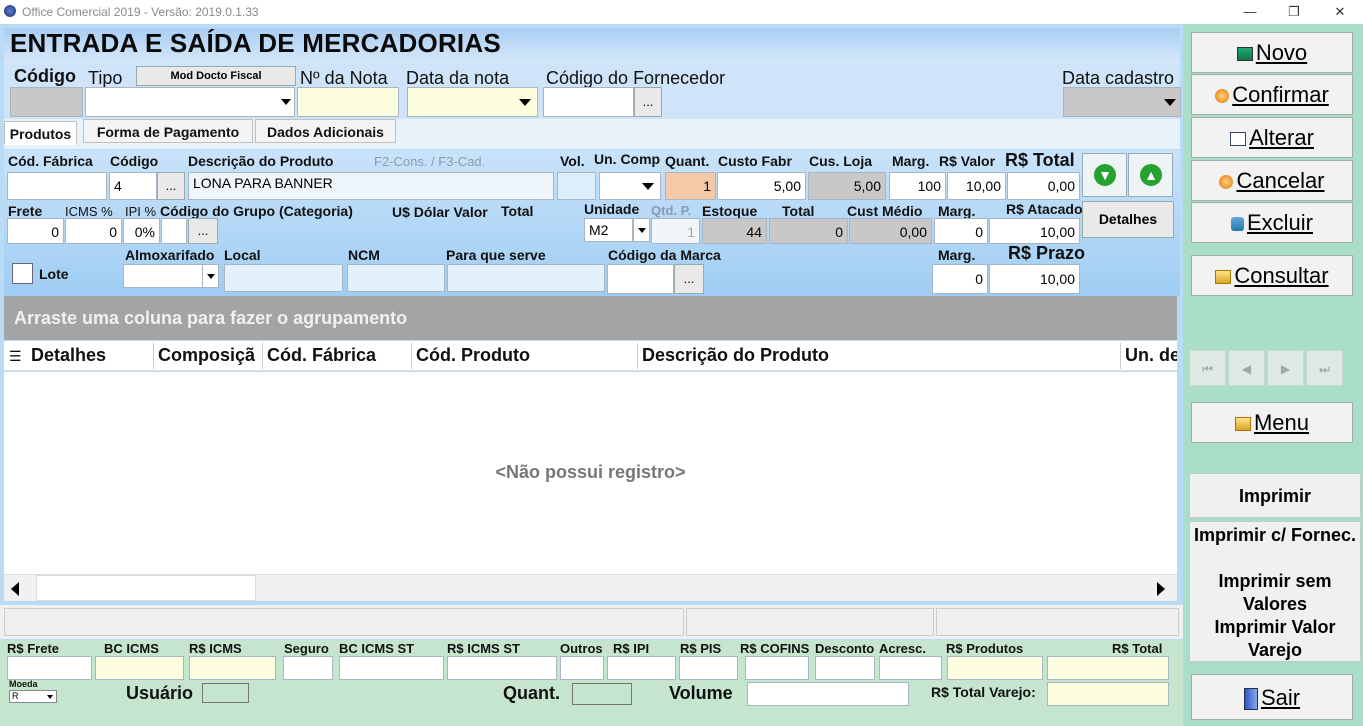  I want to click on unidade-select: M2, so click(608, 230).